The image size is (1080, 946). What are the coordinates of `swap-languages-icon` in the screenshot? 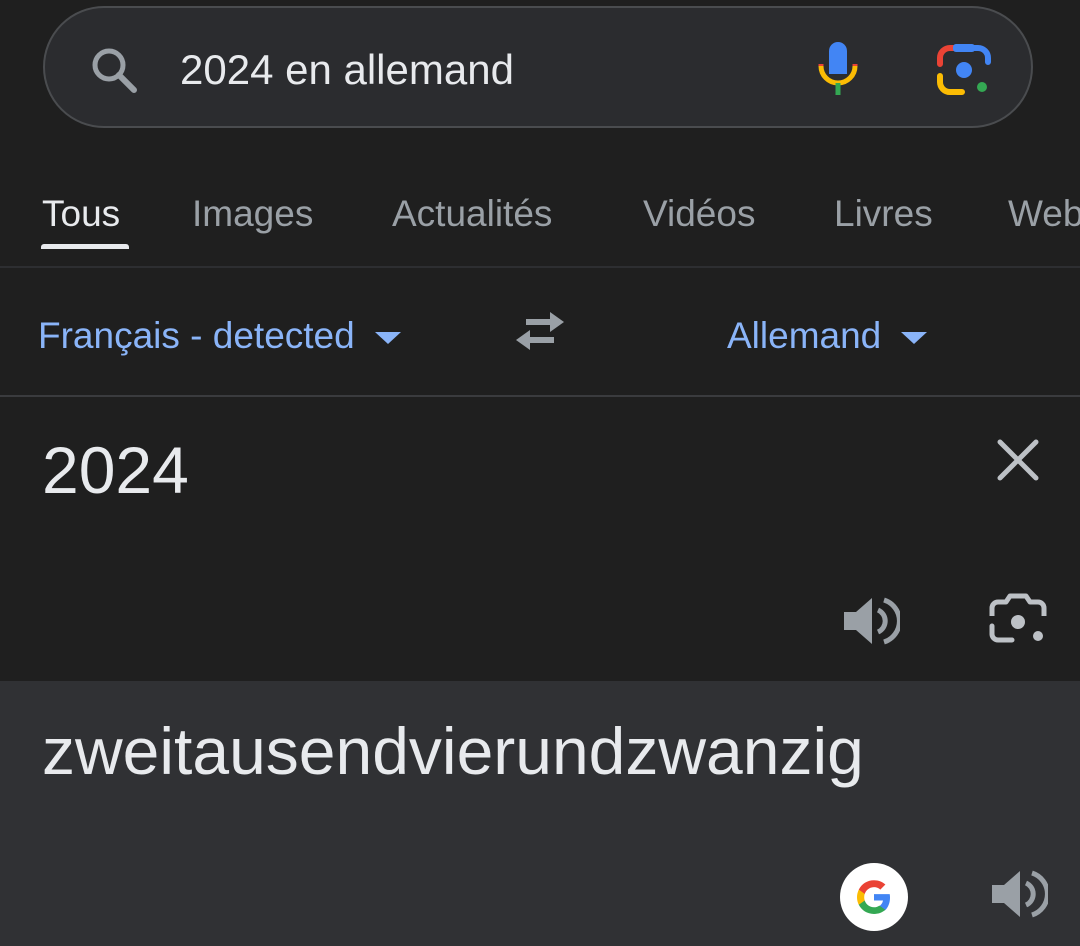 It's located at (540, 332).